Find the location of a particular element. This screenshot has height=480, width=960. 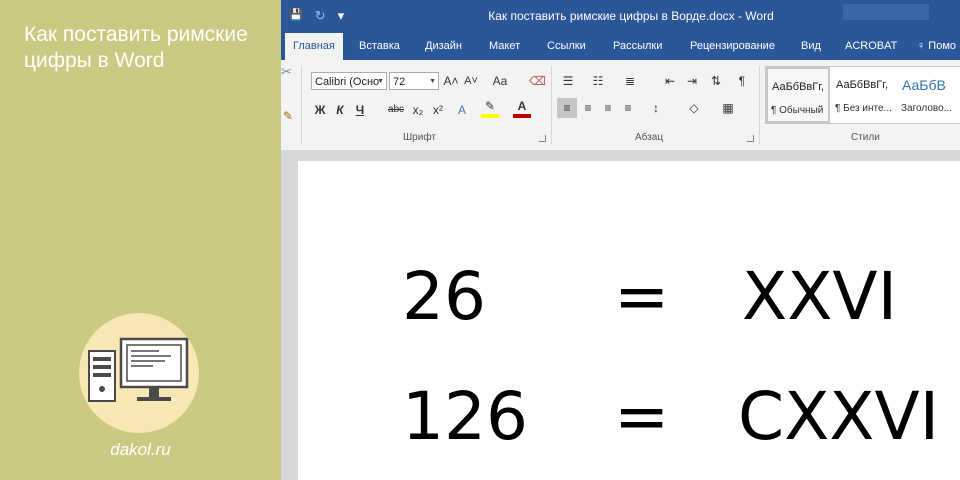

tab-mailings: Рассылки is located at coordinates (637, 46).